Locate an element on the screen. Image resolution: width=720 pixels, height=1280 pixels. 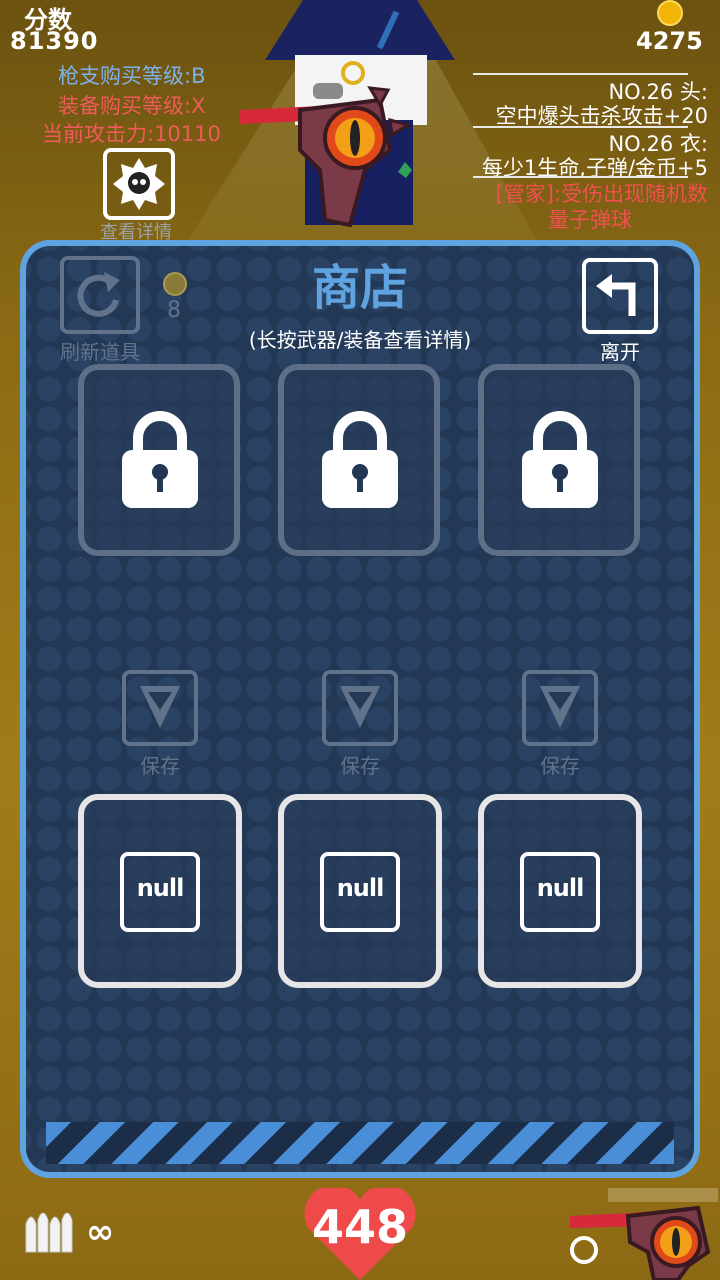
leave-label: 离开 is located at coordinates (620, 352).